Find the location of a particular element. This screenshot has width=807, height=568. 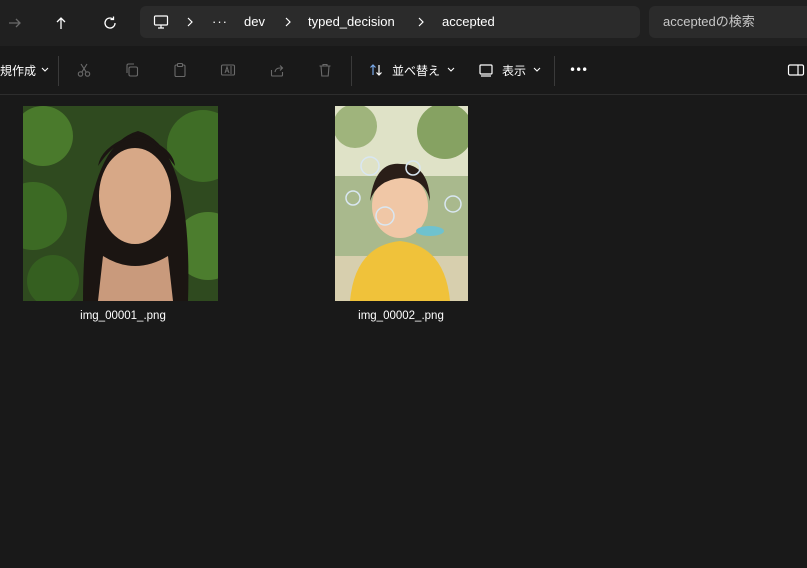

sort-button-label: 並べ替え is located at coordinates (416, 70).